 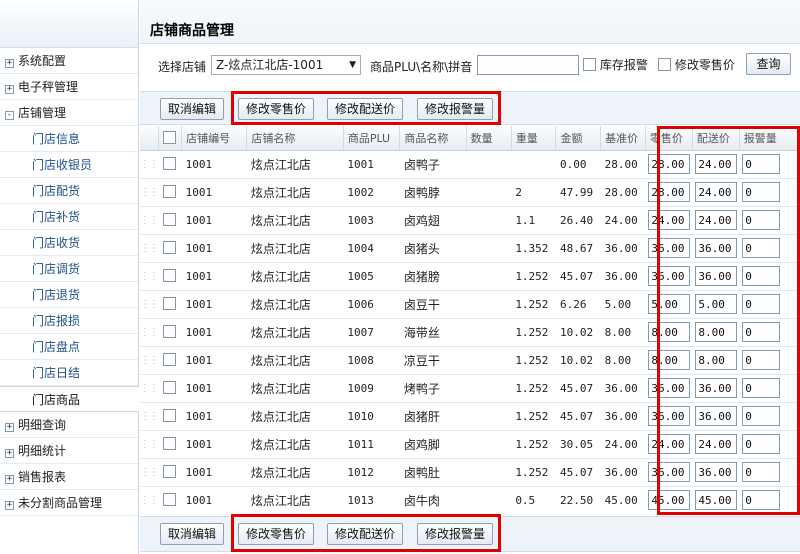 I want to click on modify-price-checkbox, so click(x=664, y=64).